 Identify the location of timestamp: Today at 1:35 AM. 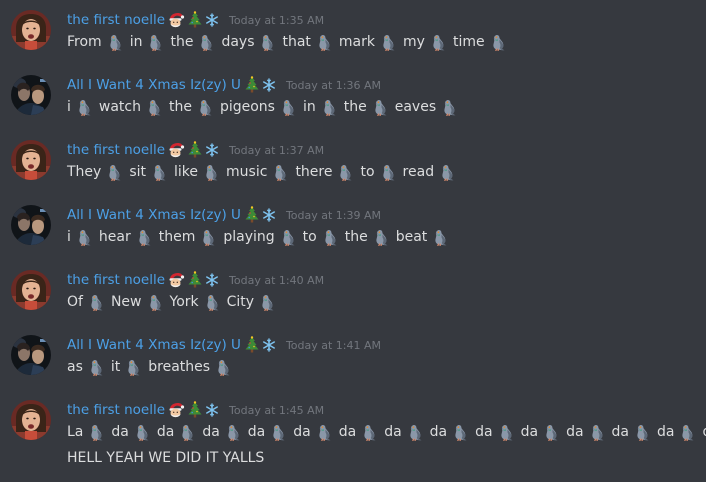
(276, 20).